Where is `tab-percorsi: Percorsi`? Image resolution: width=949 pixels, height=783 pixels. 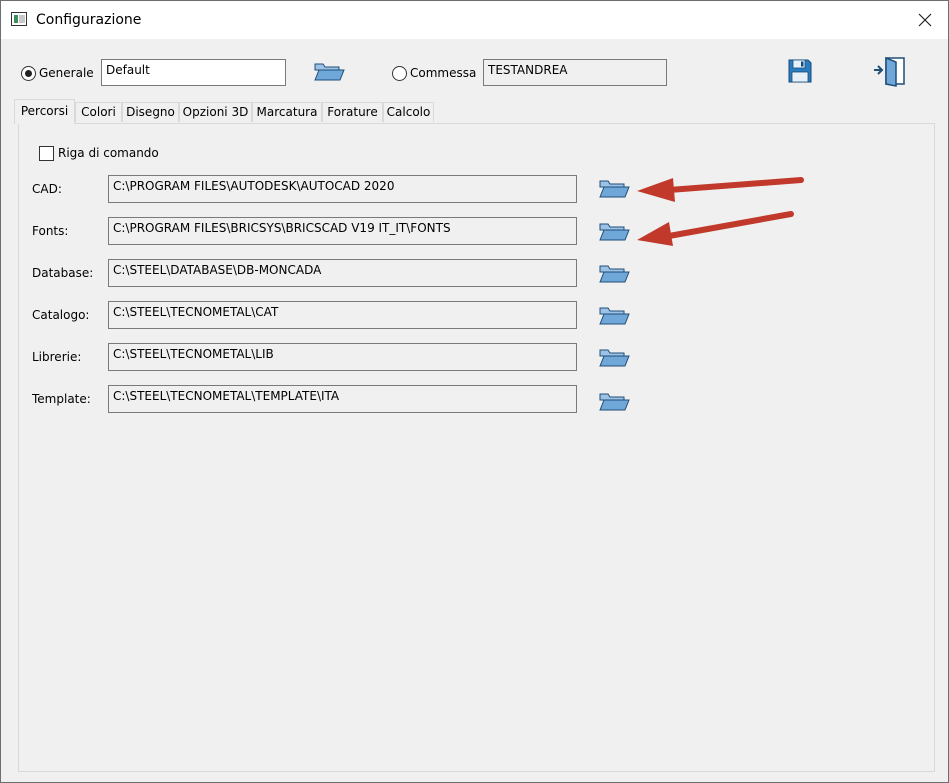 tab-percorsi: Percorsi is located at coordinates (44, 111).